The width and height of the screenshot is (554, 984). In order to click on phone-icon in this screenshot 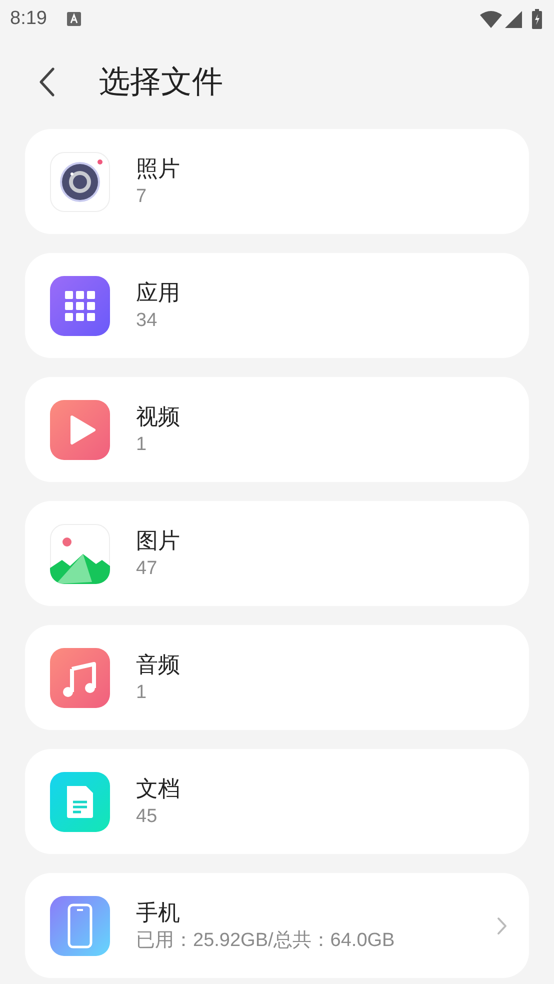, I will do `click(80, 926)`.